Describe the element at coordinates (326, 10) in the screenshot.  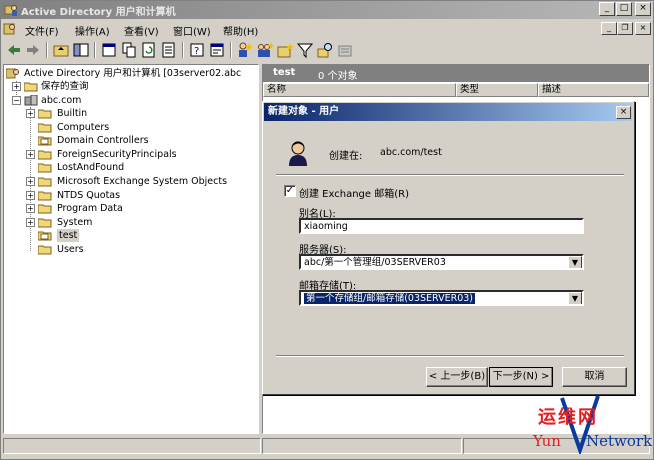
I see `title-bar: Active Directory 用户和计算机` at that location.